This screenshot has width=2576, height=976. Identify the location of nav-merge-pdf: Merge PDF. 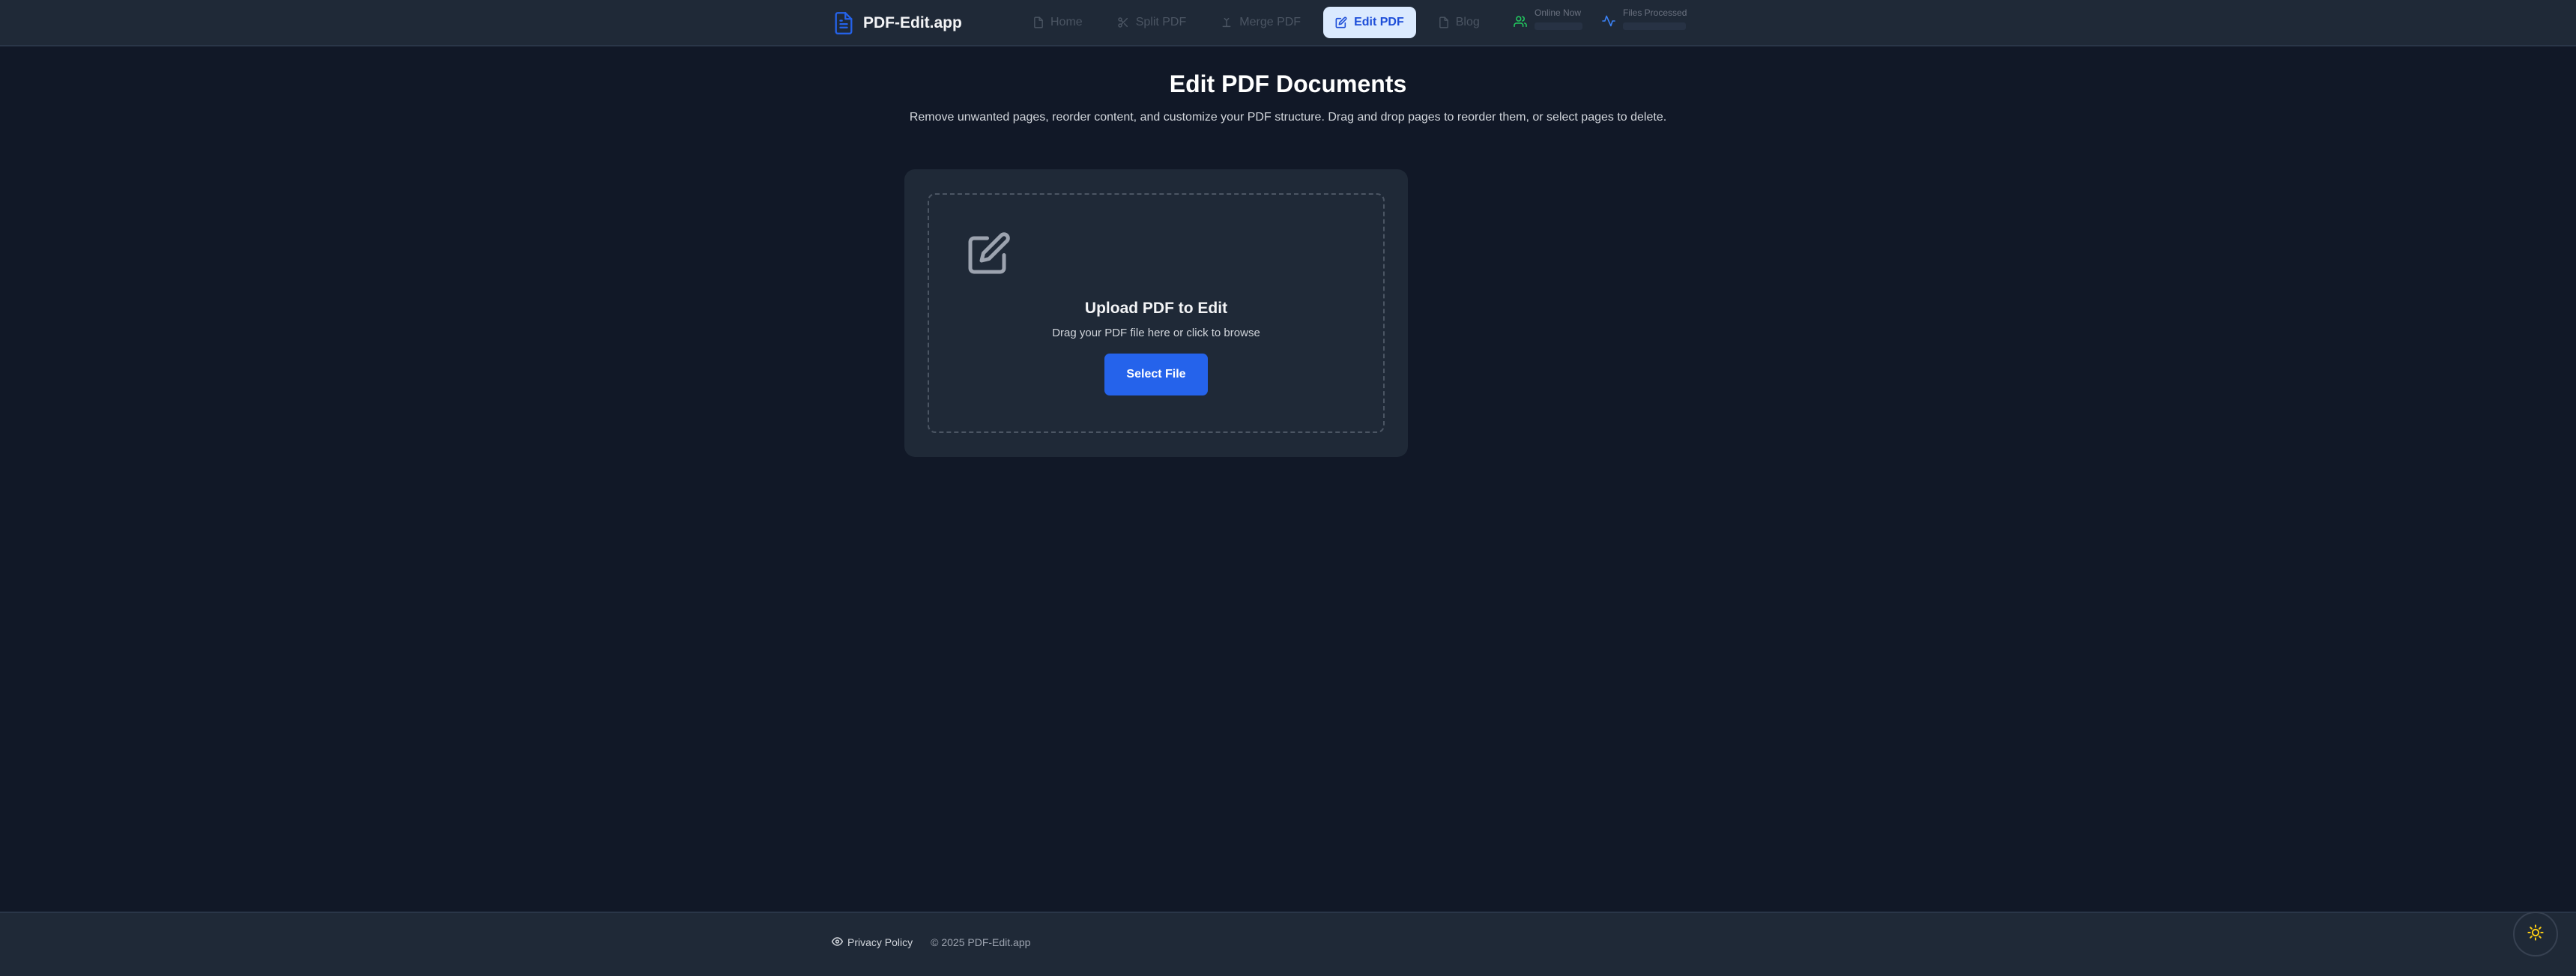
(1261, 22).